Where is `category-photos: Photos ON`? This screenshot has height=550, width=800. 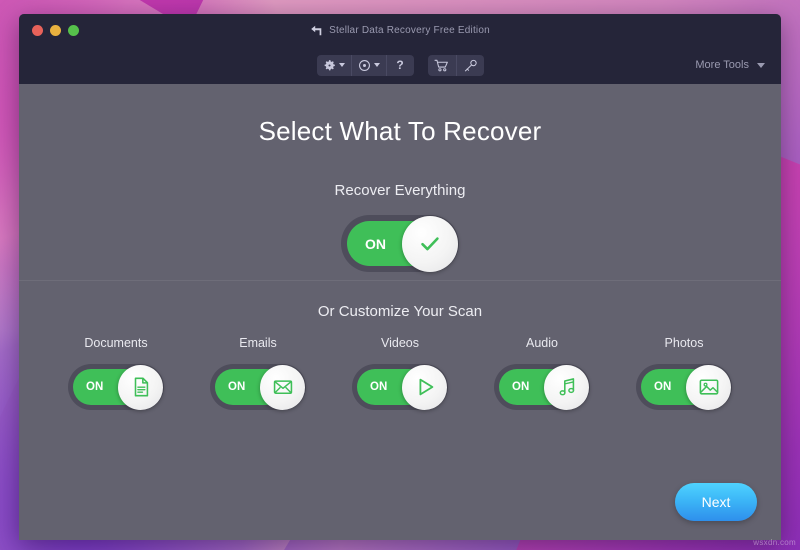 category-photos: Photos ON is located at coordinates (684, 373).